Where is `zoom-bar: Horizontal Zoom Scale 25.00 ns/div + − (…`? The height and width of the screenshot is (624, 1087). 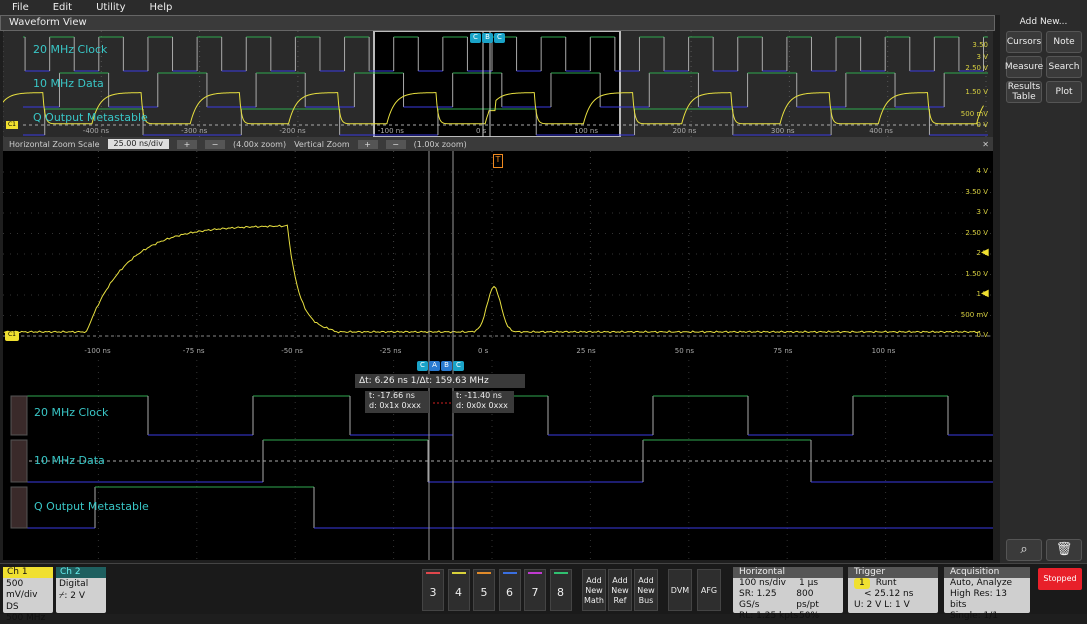
zoom-bar: Horizontal Zoom Scale 25.00 ns/div + − (… is located at coordinates (498, 144).